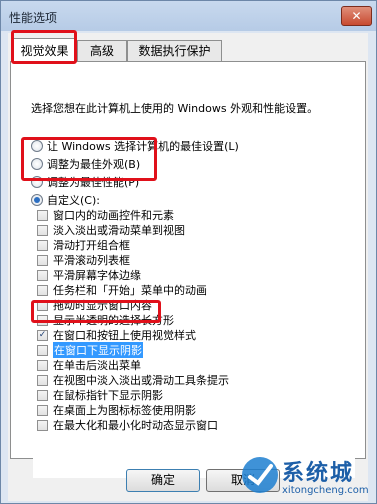 Image resolution: width=377 pixels, height=504 pixels. What do you see at coordinates (89, 275) in the screenshot?
I see `list-item: 平滑屏幕字体边缘` at bounding box center [89, 275].